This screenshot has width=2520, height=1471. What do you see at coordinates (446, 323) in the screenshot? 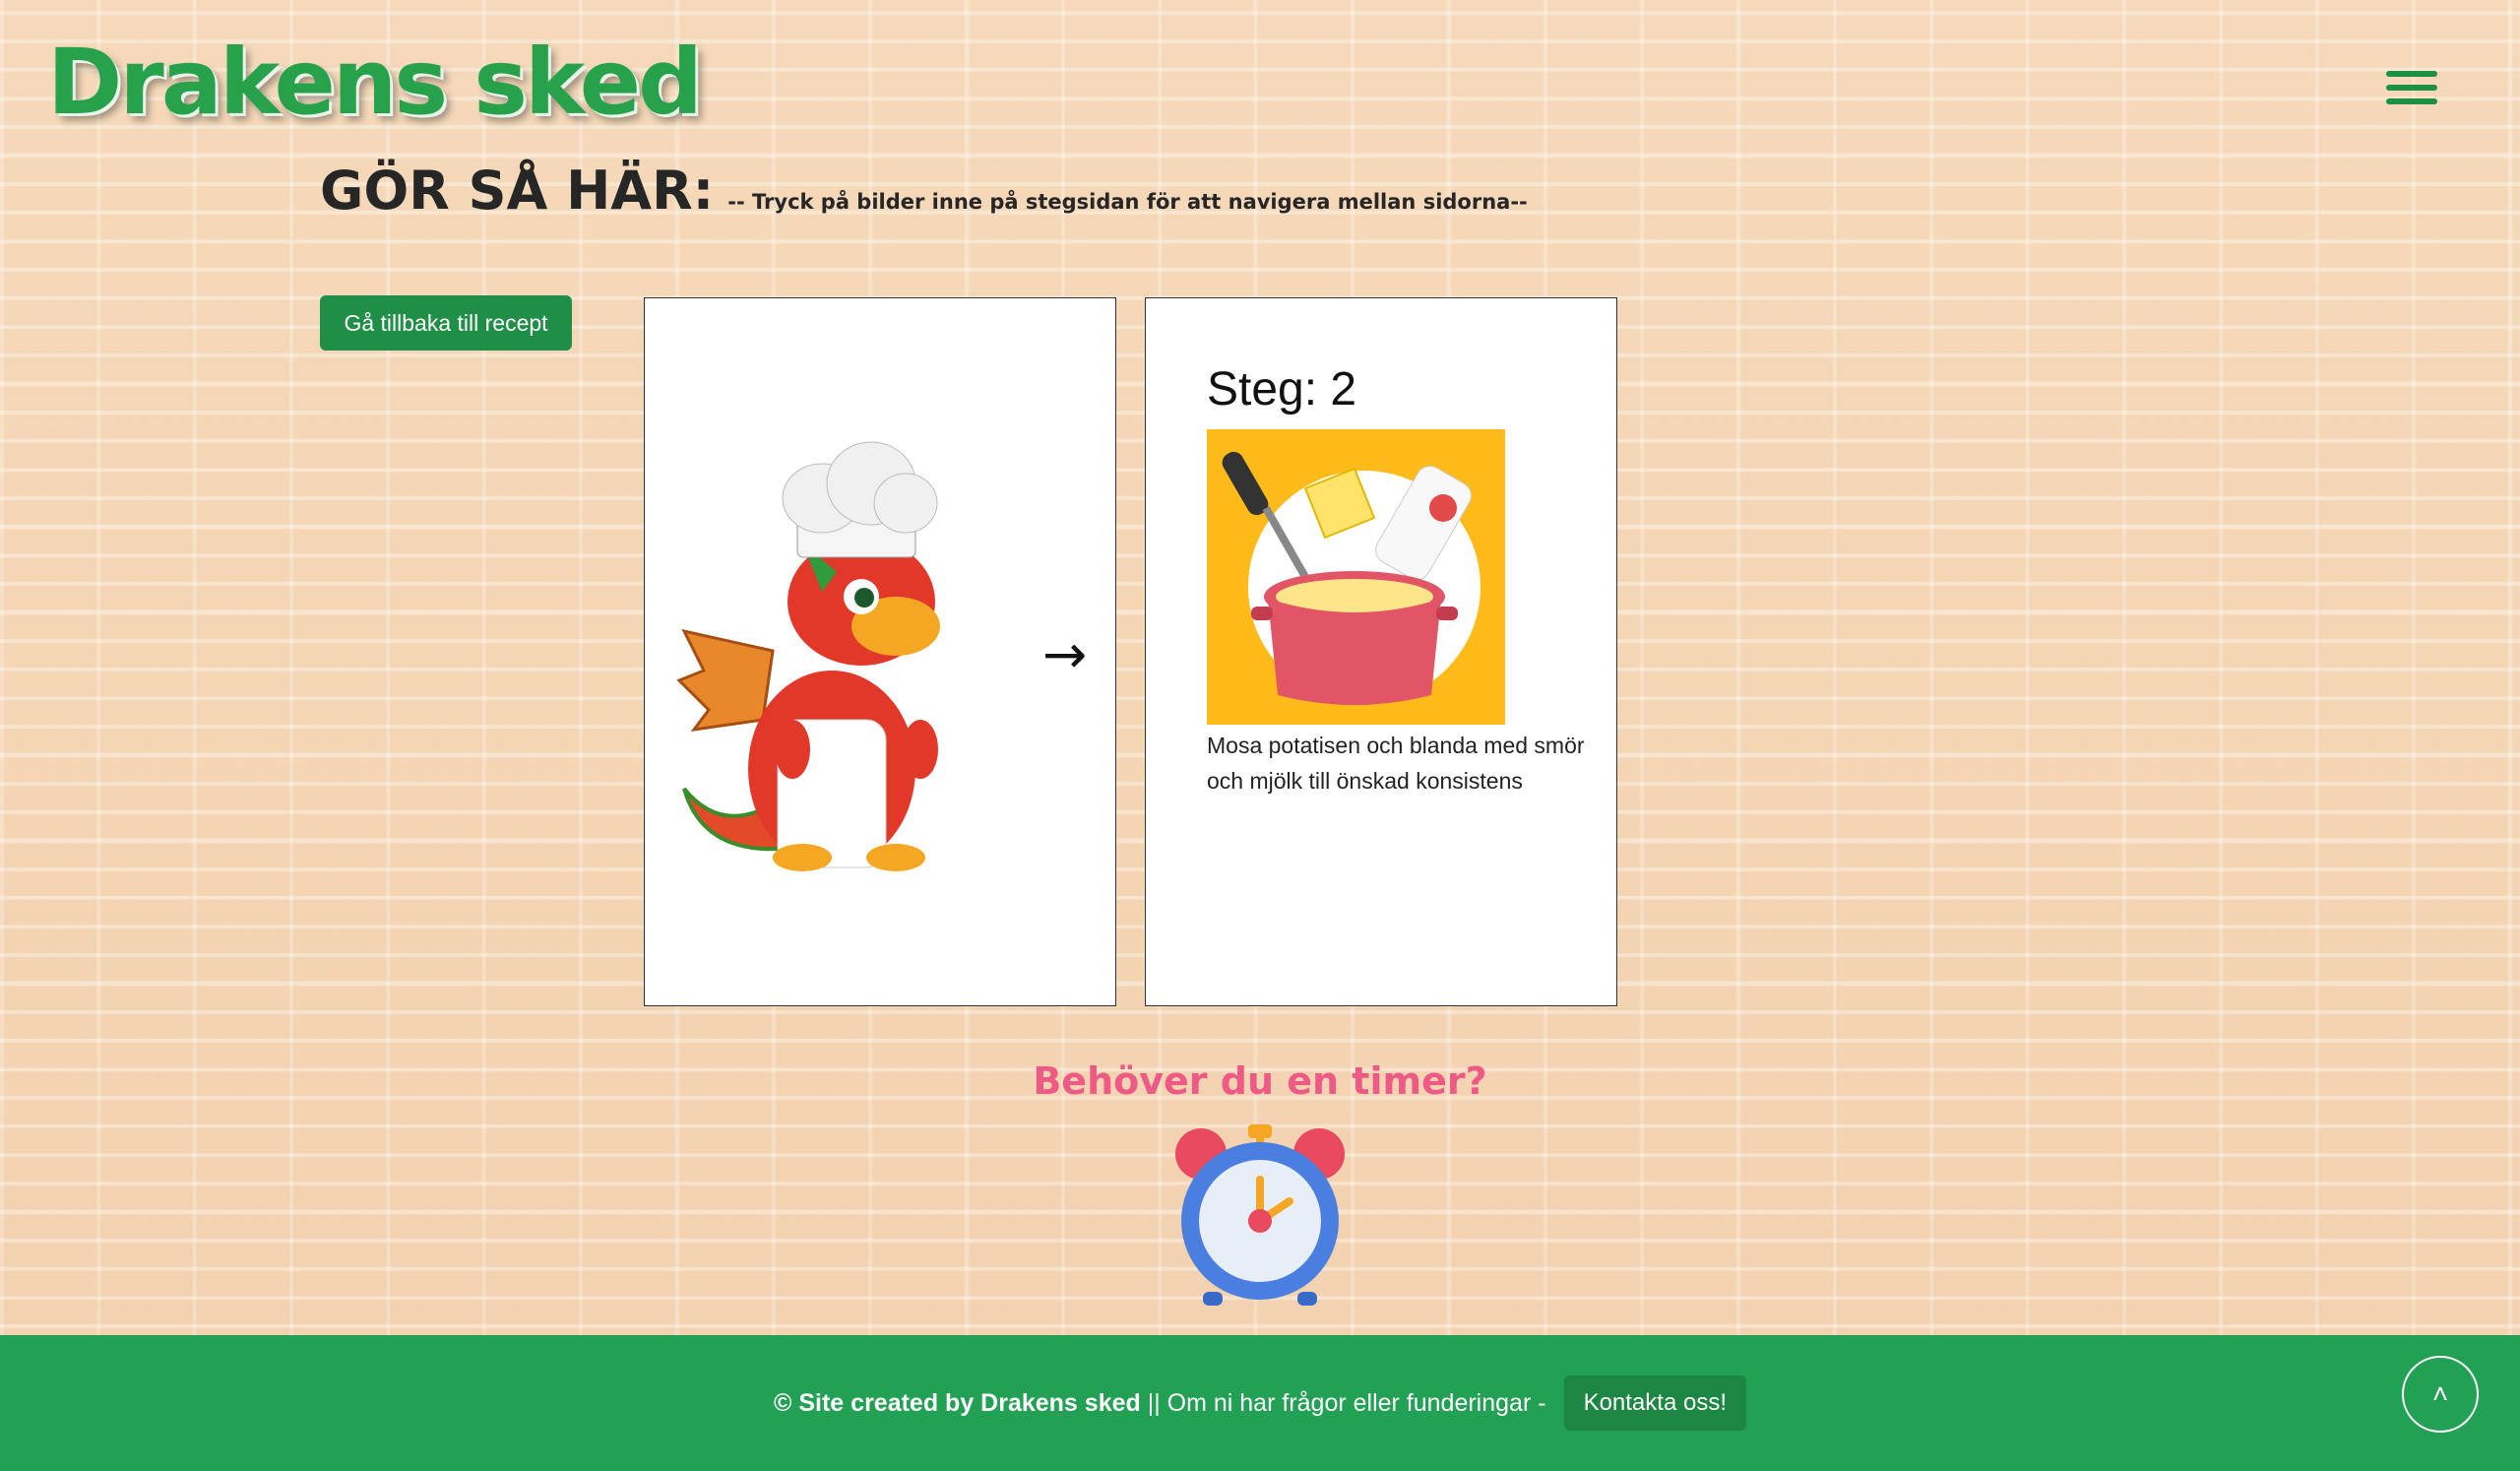
I see `back-to-recipe-button: Gå tillbaka till recept` at bounding box center [446, 323].